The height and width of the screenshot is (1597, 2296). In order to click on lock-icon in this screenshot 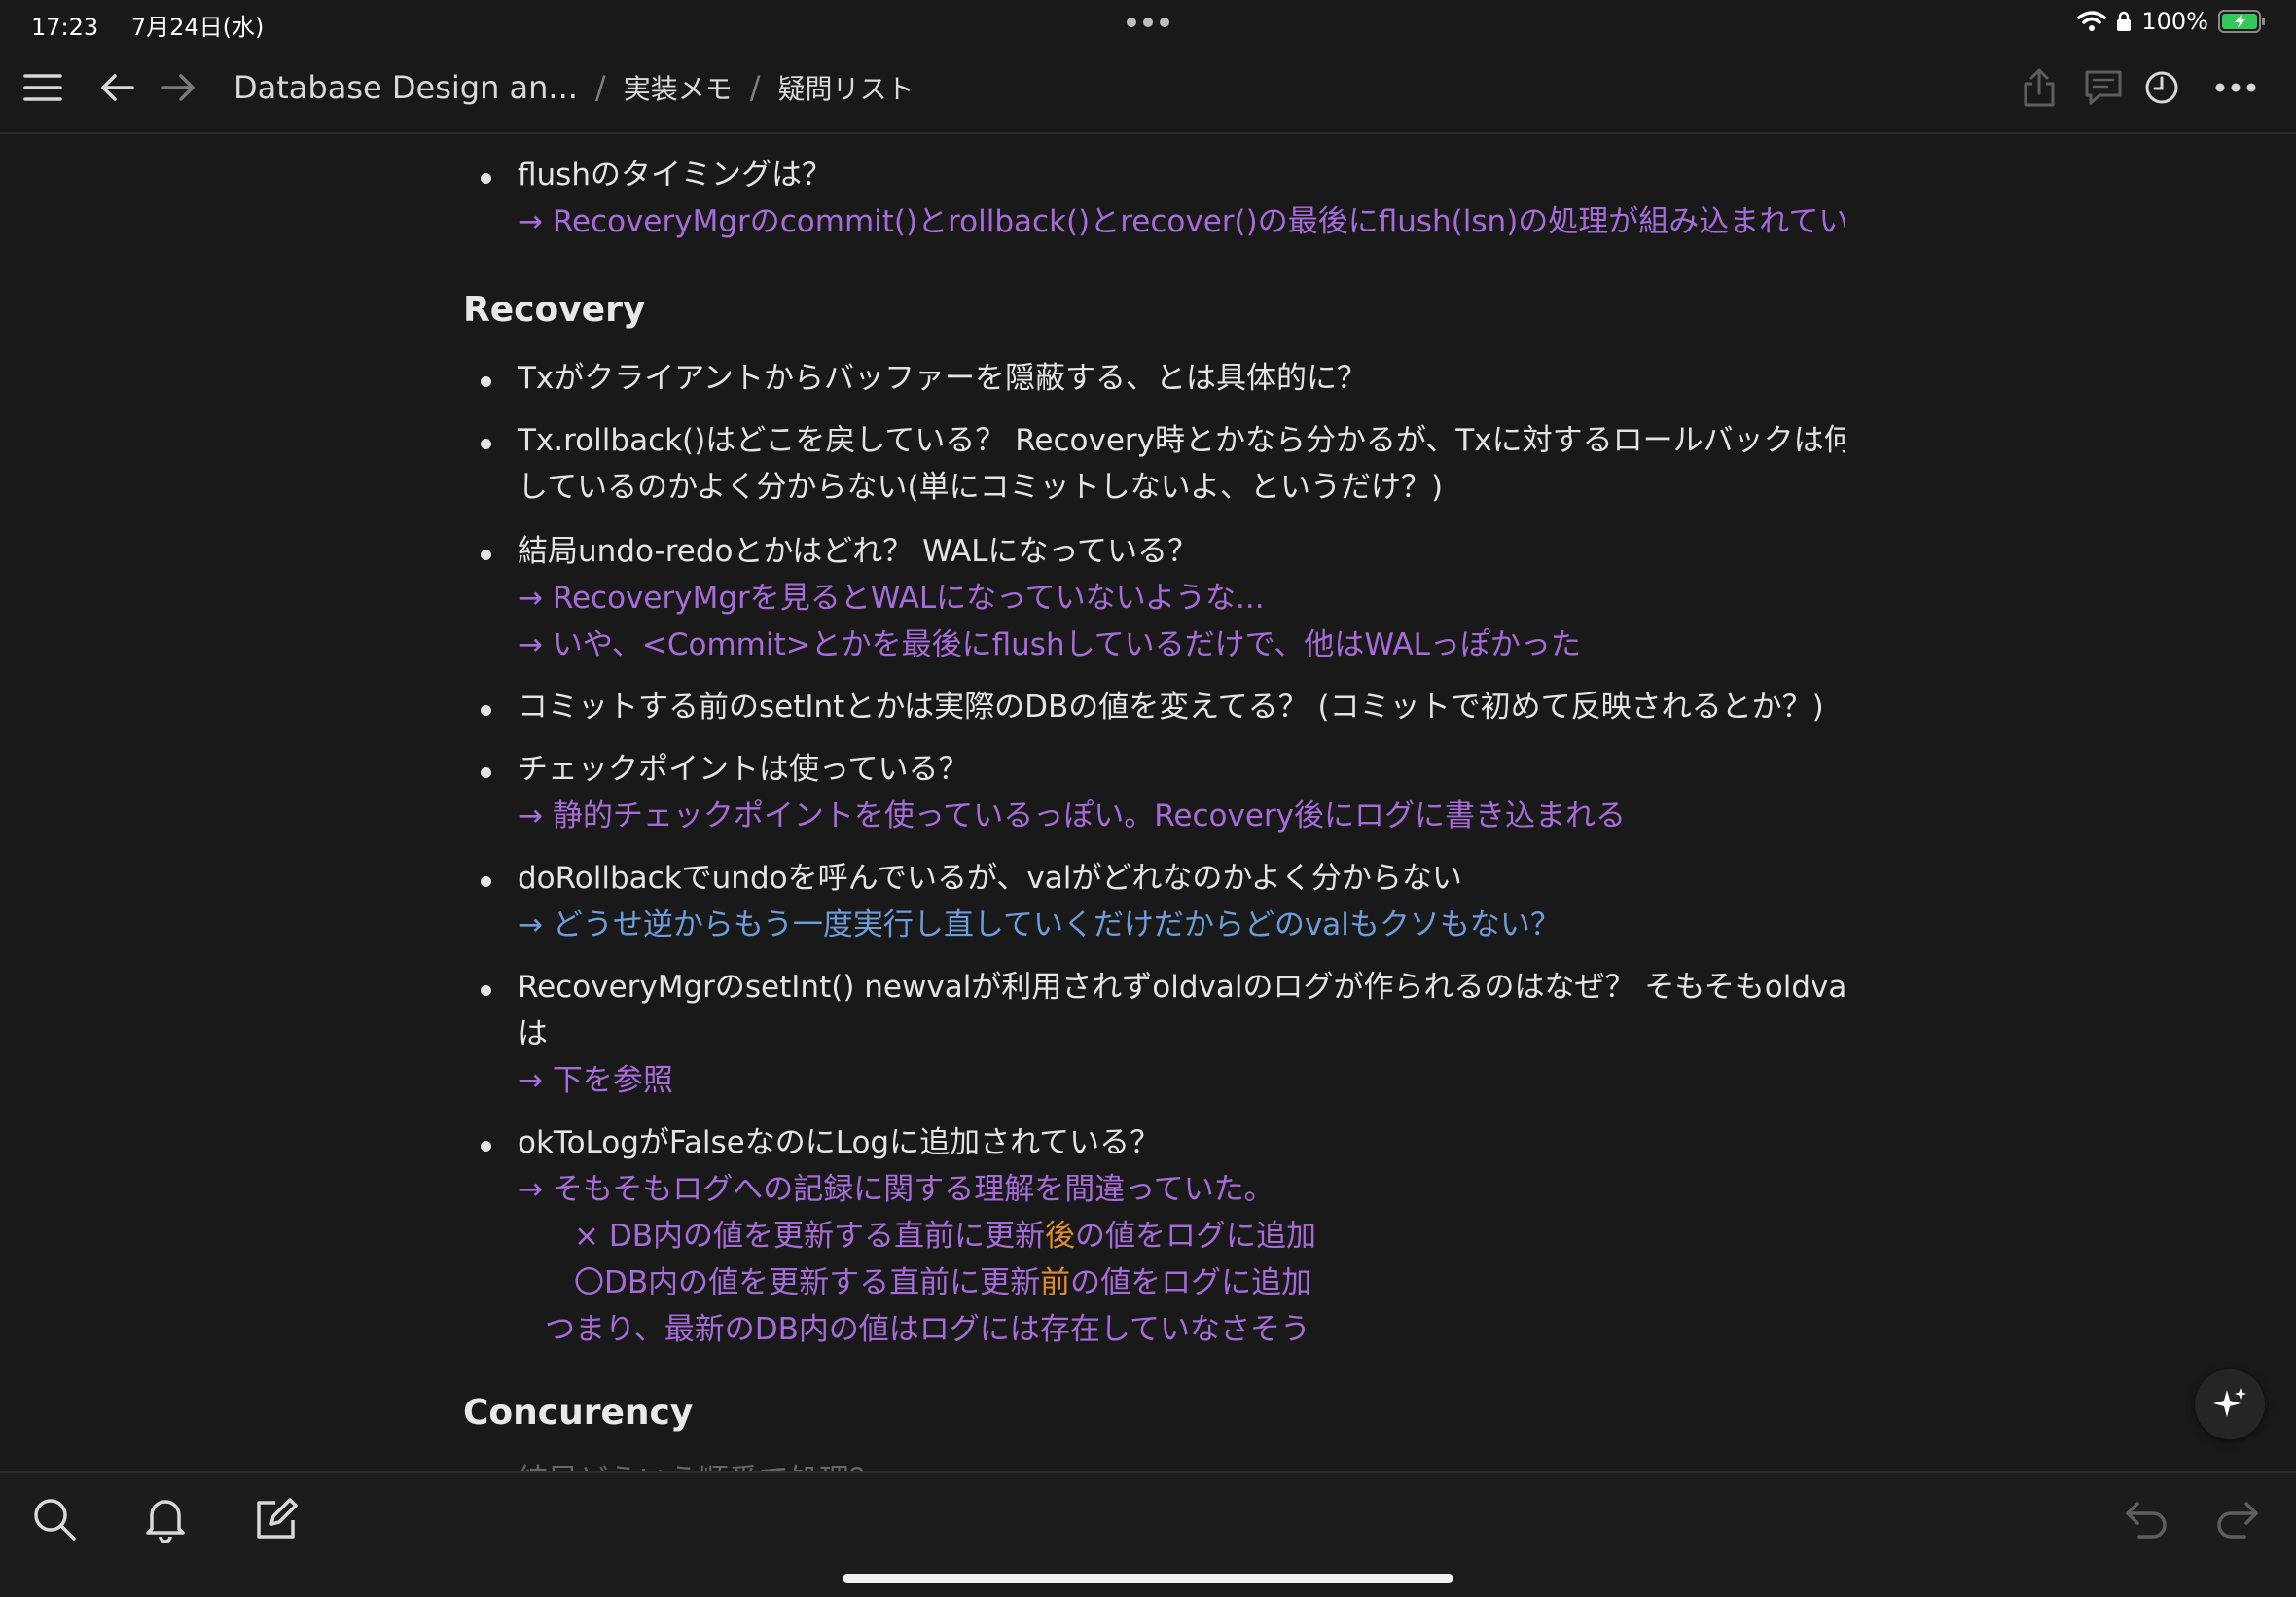, I will do `click(2124, 21)`.